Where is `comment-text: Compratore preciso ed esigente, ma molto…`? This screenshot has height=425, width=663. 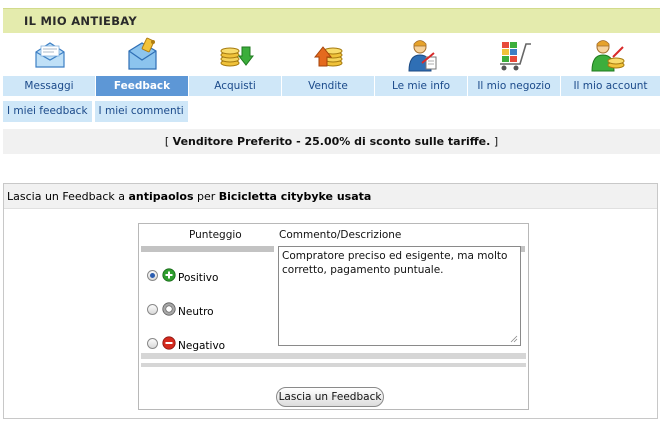 comment-text: Compratore preciso ed esigente, ma molto… is located at coordinates (395, 263).